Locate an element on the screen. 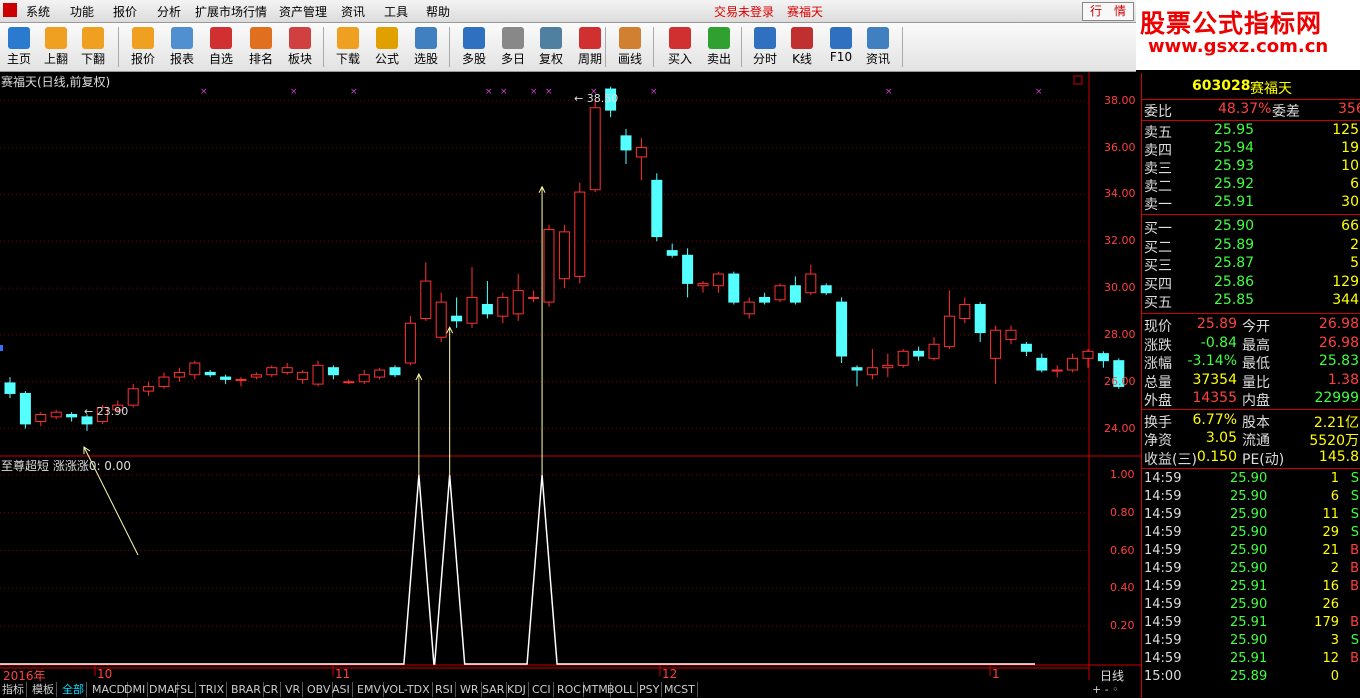 This screenshot has width=1360, height=698. toolbar-button-16: 买入 is located at coordinates (680, 47).